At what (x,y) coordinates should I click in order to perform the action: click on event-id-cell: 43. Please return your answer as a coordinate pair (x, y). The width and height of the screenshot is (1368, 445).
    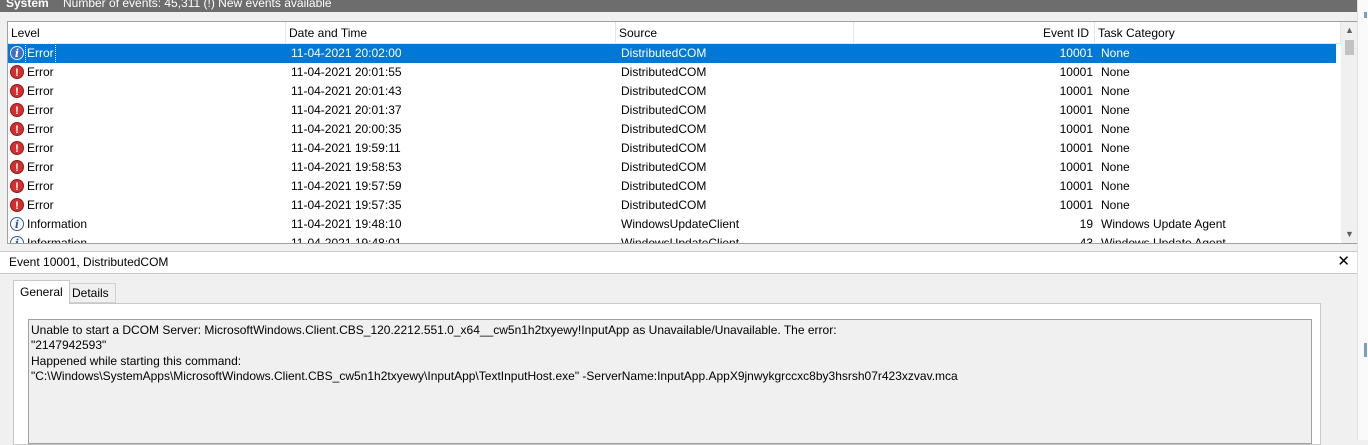
    Looking at the image, I should click on (1086, 240).